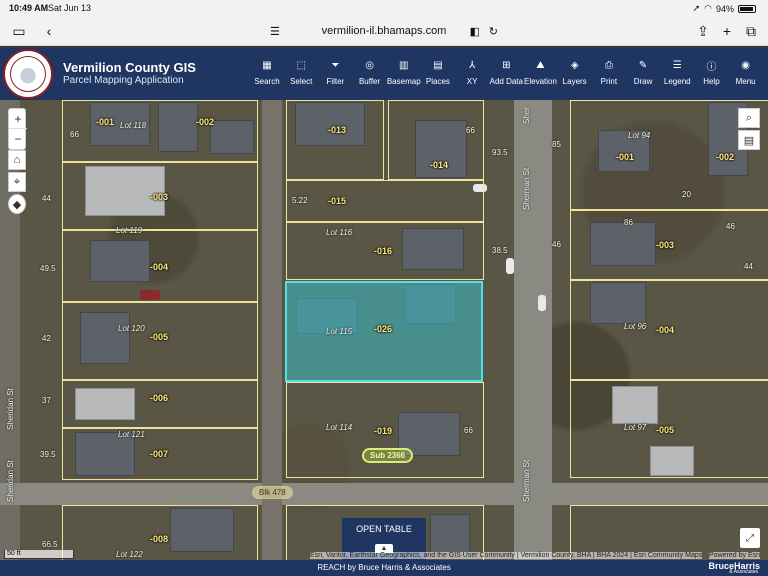 The width and height of the screenshot is (768, 576). Describe the element at coordinates (750, 538) in the screenshot. I see `fullscreen-icon: ⤢` at that location.